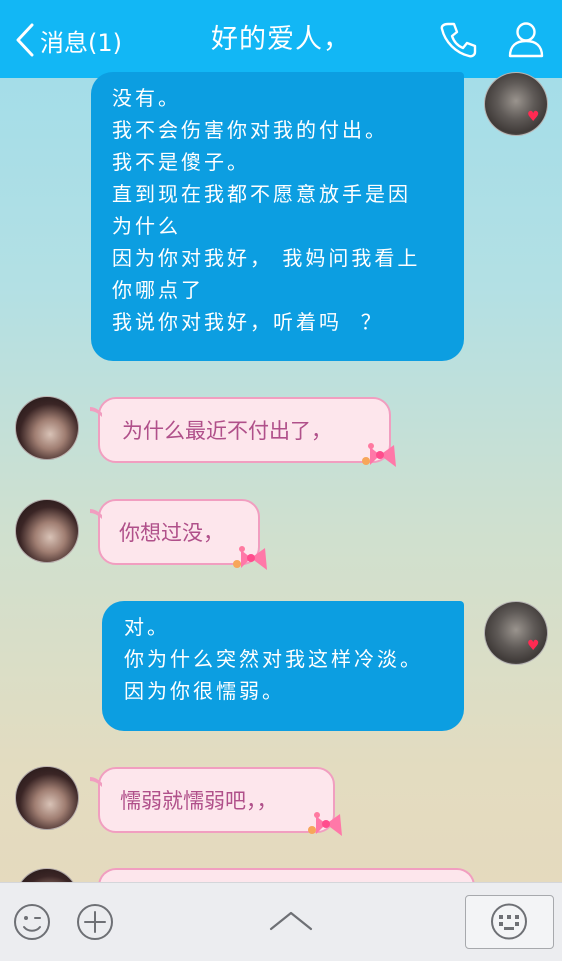 The width and height of the screenshot is (562, 961). I want to click on message-line: 我不会伤害你对我的付出。, so click(250, 130).